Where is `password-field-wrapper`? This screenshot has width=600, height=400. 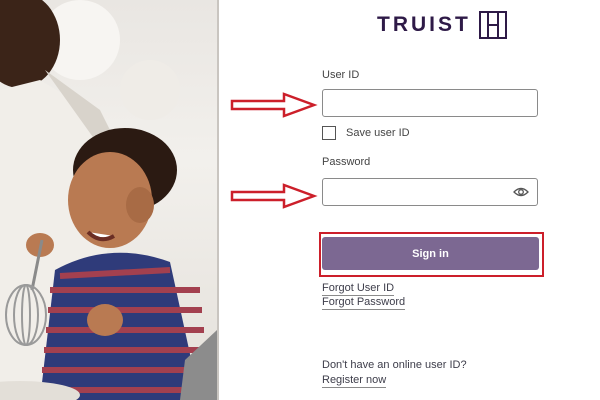
password-field-wrapper is located at coordinates (430, 192).